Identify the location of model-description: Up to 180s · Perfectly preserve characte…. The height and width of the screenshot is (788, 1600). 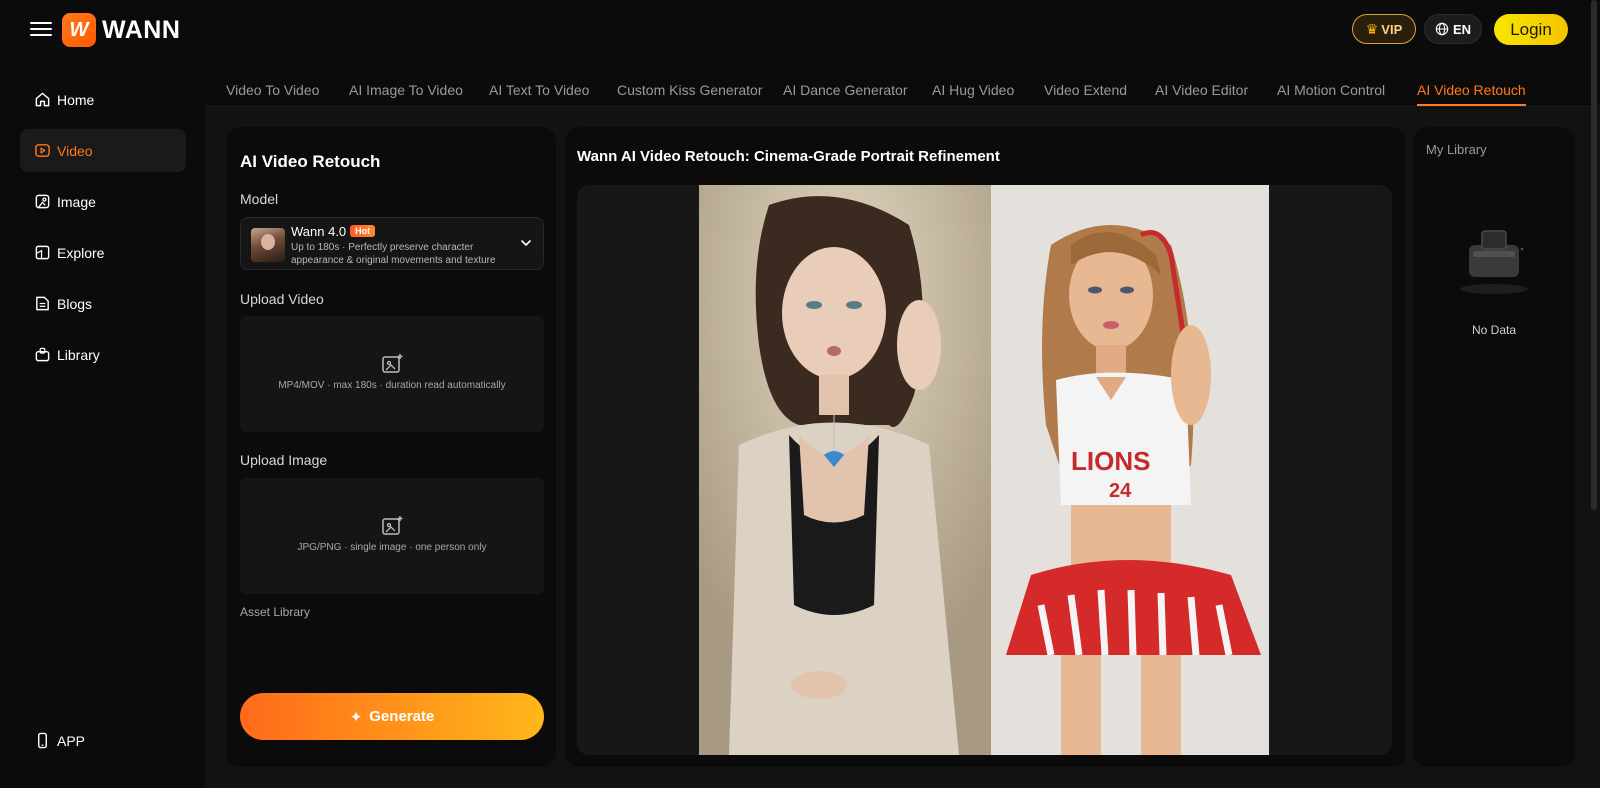
(393, 254).